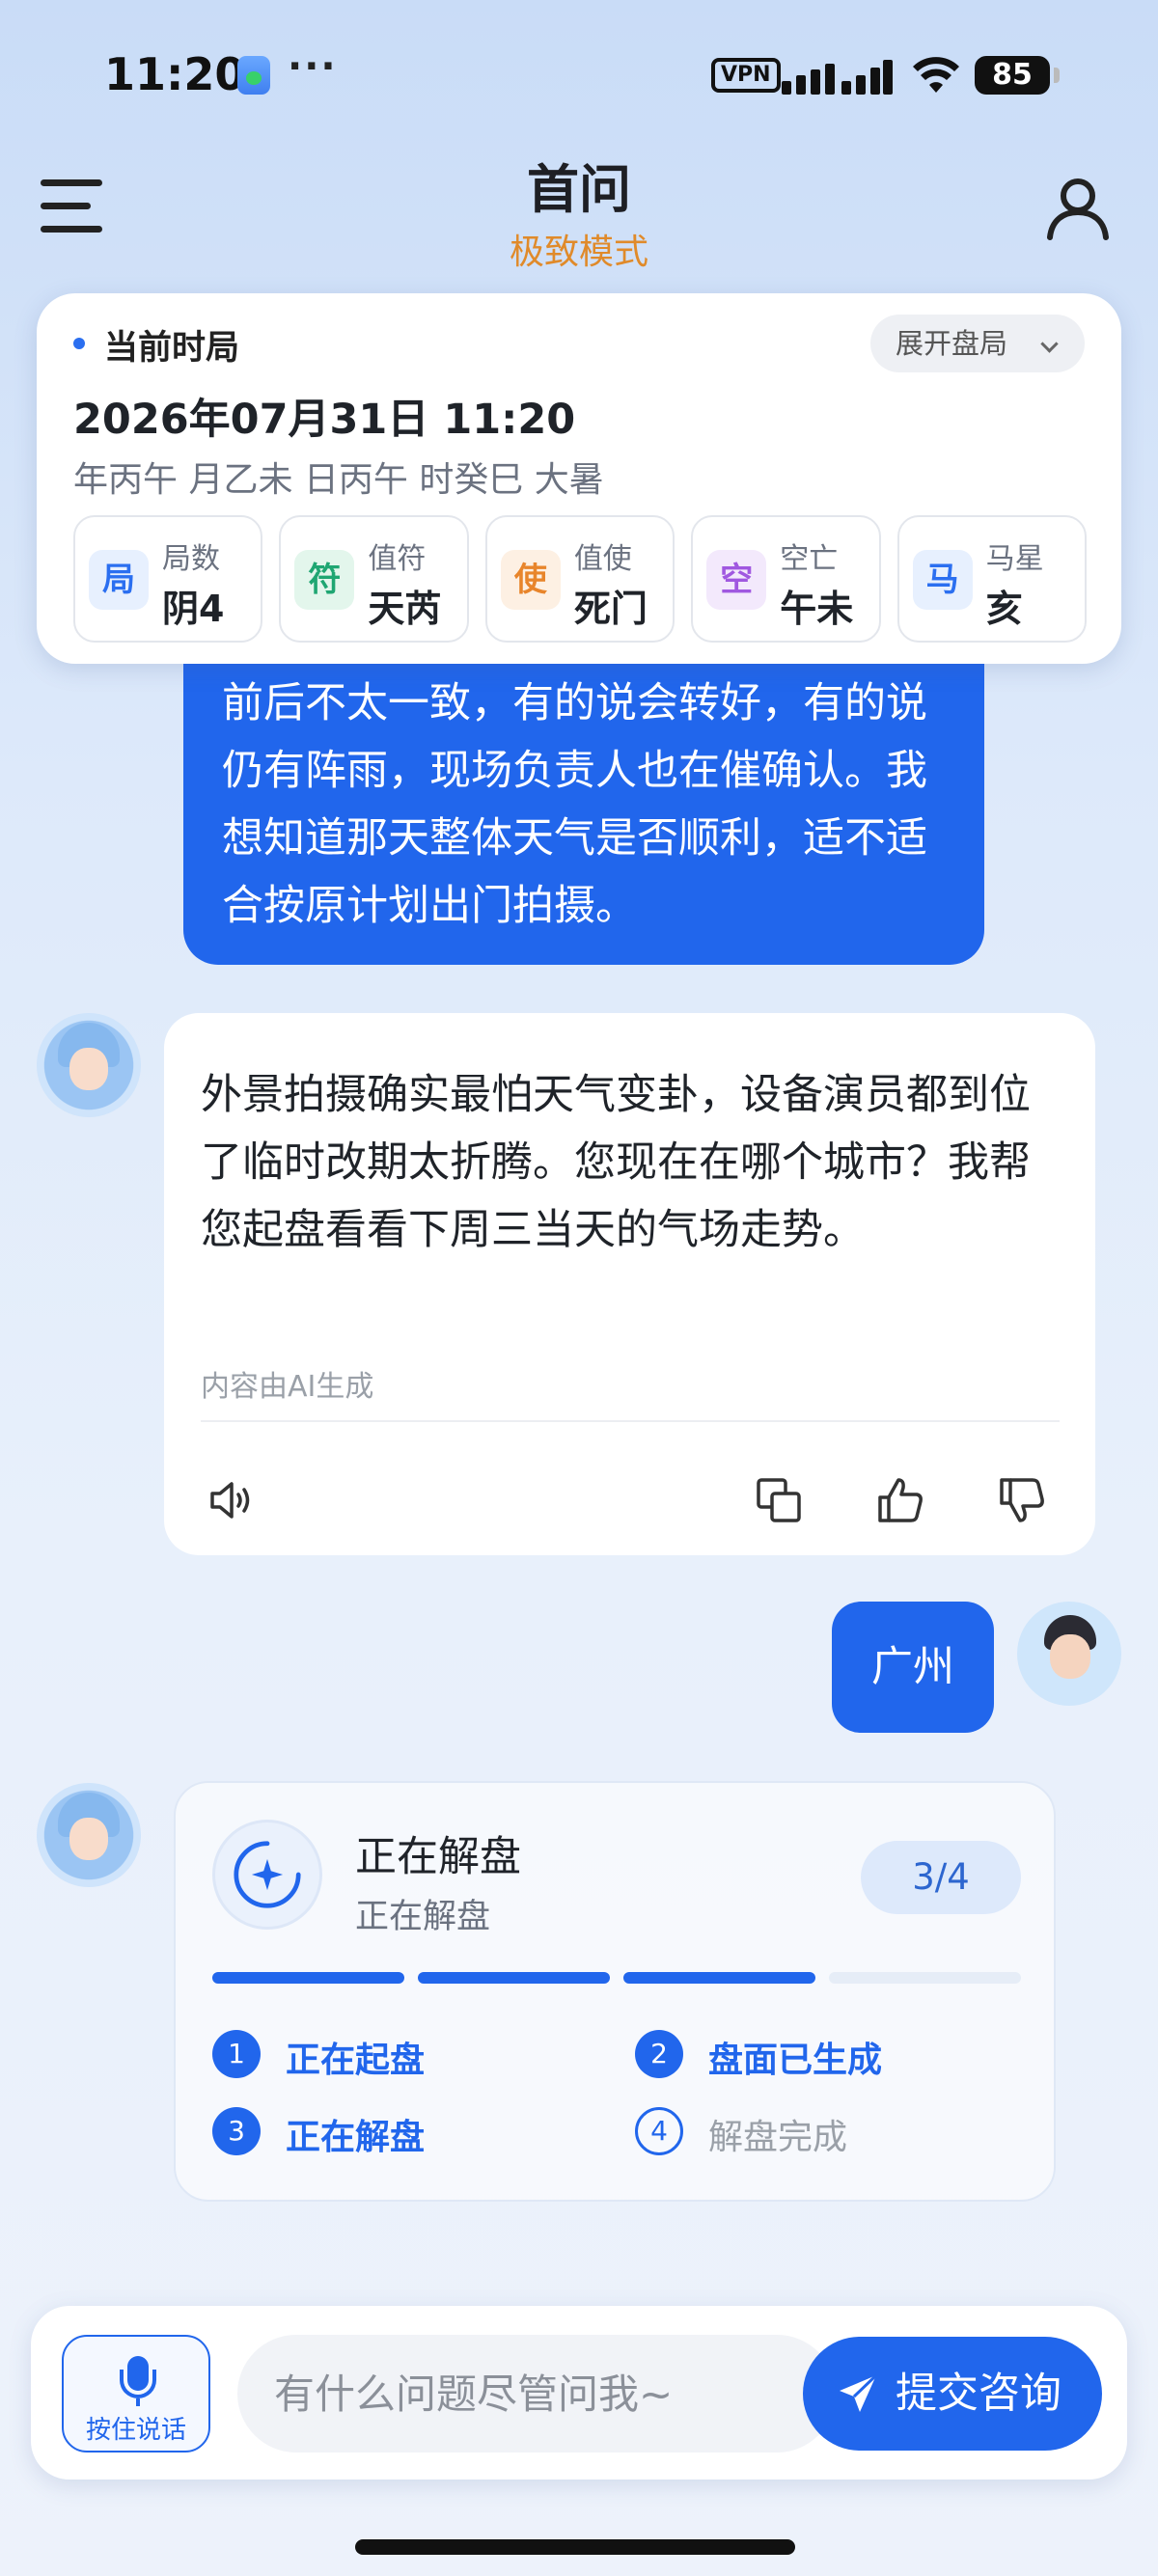 The image size is (1158, 2576). What do you see at coordinates (324, 420) in the screenshot?
I see `current-datetime: 2026年07月31日 11:20` at bounding box center [324, 420].